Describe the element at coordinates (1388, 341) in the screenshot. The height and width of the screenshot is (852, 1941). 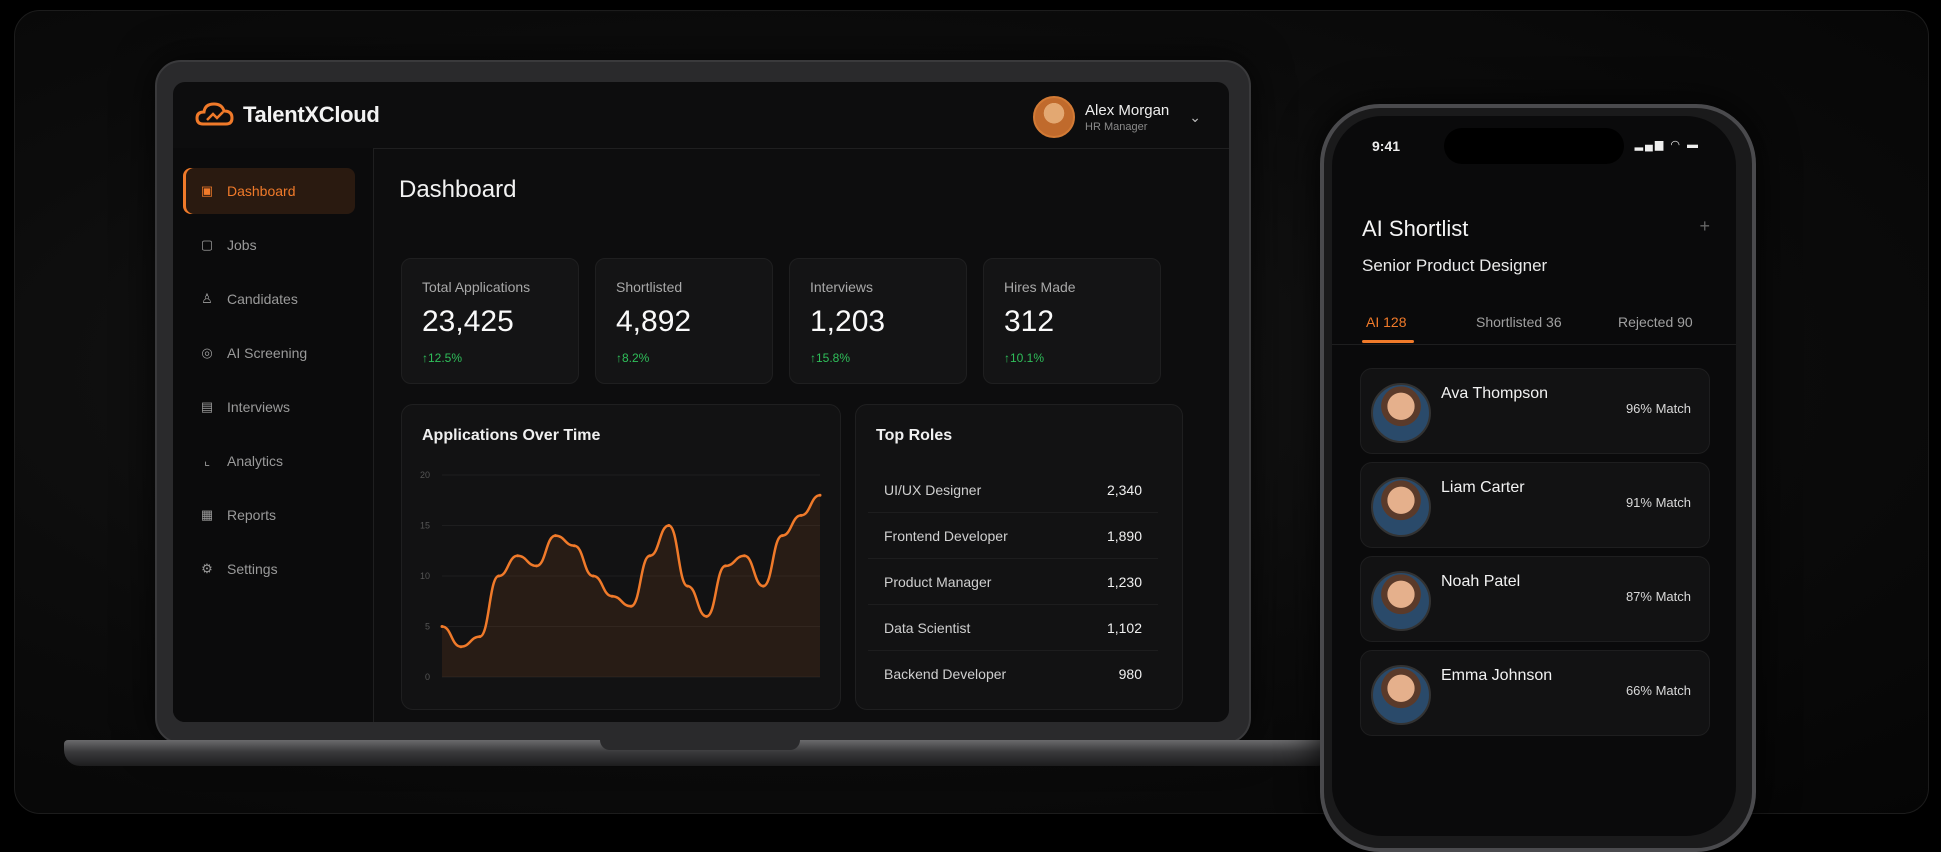
I see `active-tab-indicator` at that location.